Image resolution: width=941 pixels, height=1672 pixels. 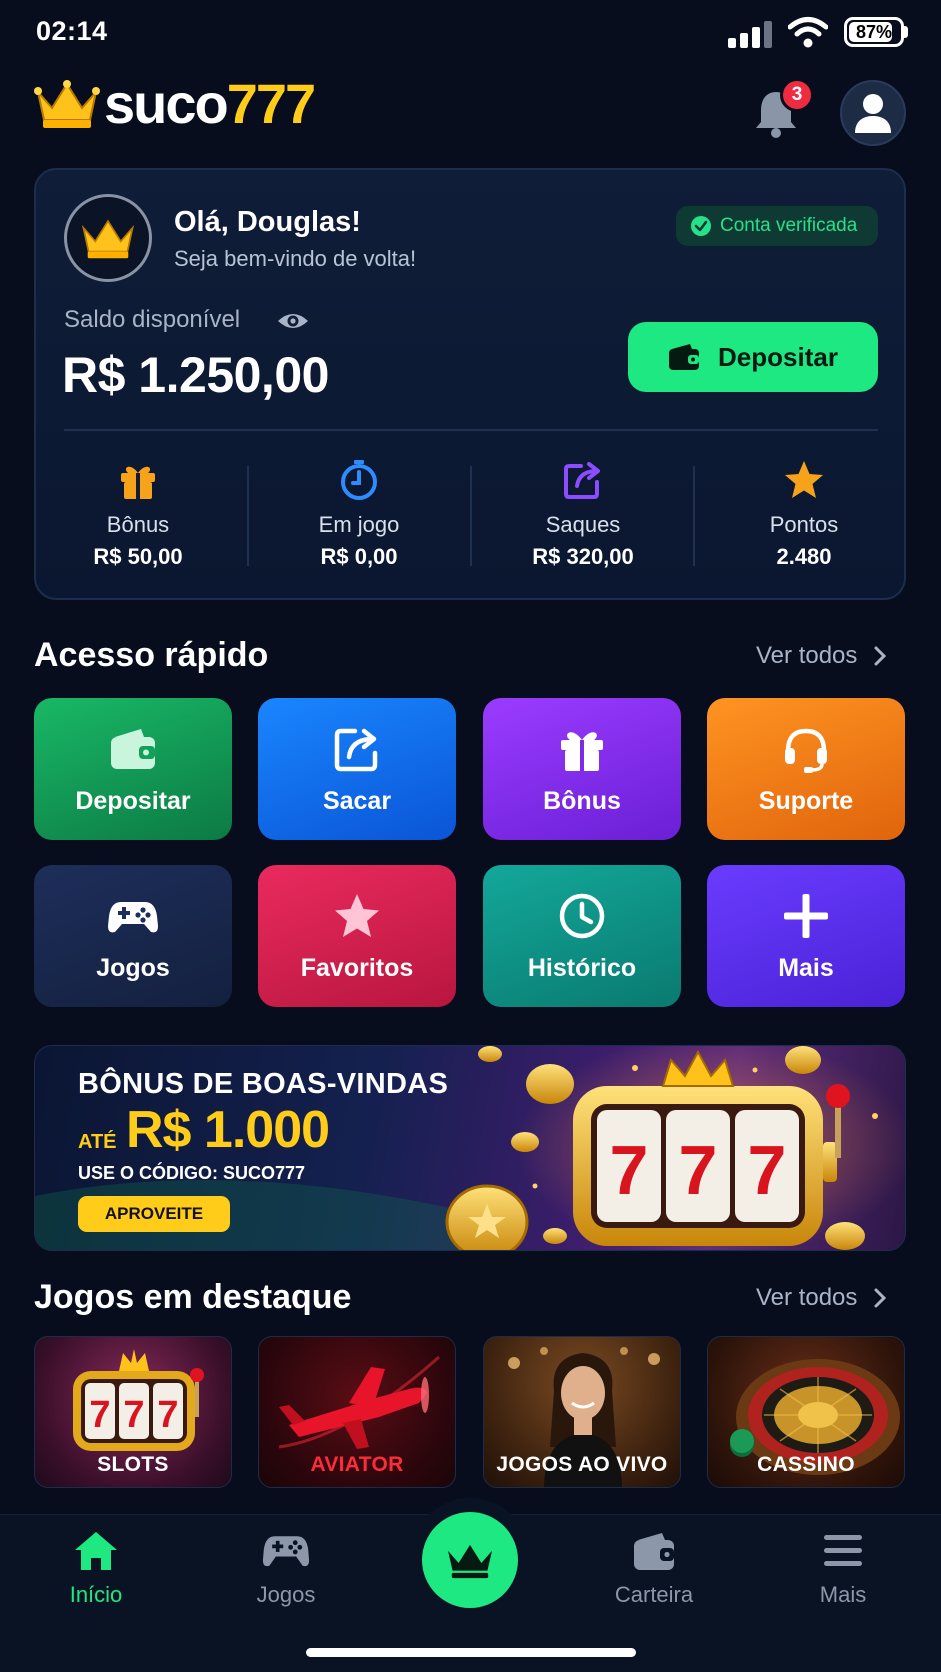 I want to click on tile-games: Jogos, so click(x=133, y=936).